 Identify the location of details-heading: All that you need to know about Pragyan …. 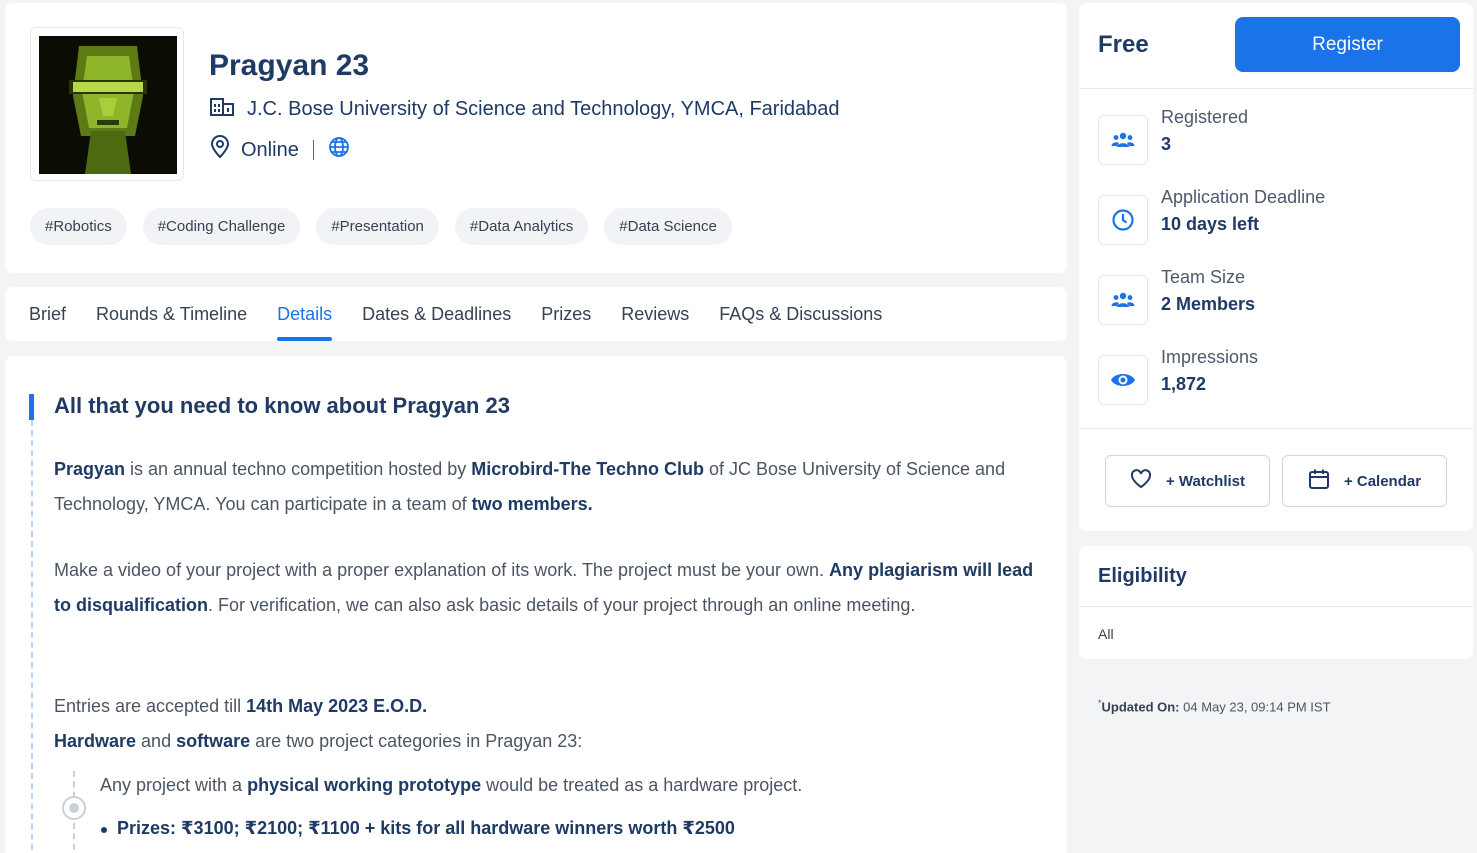
(282, 405).